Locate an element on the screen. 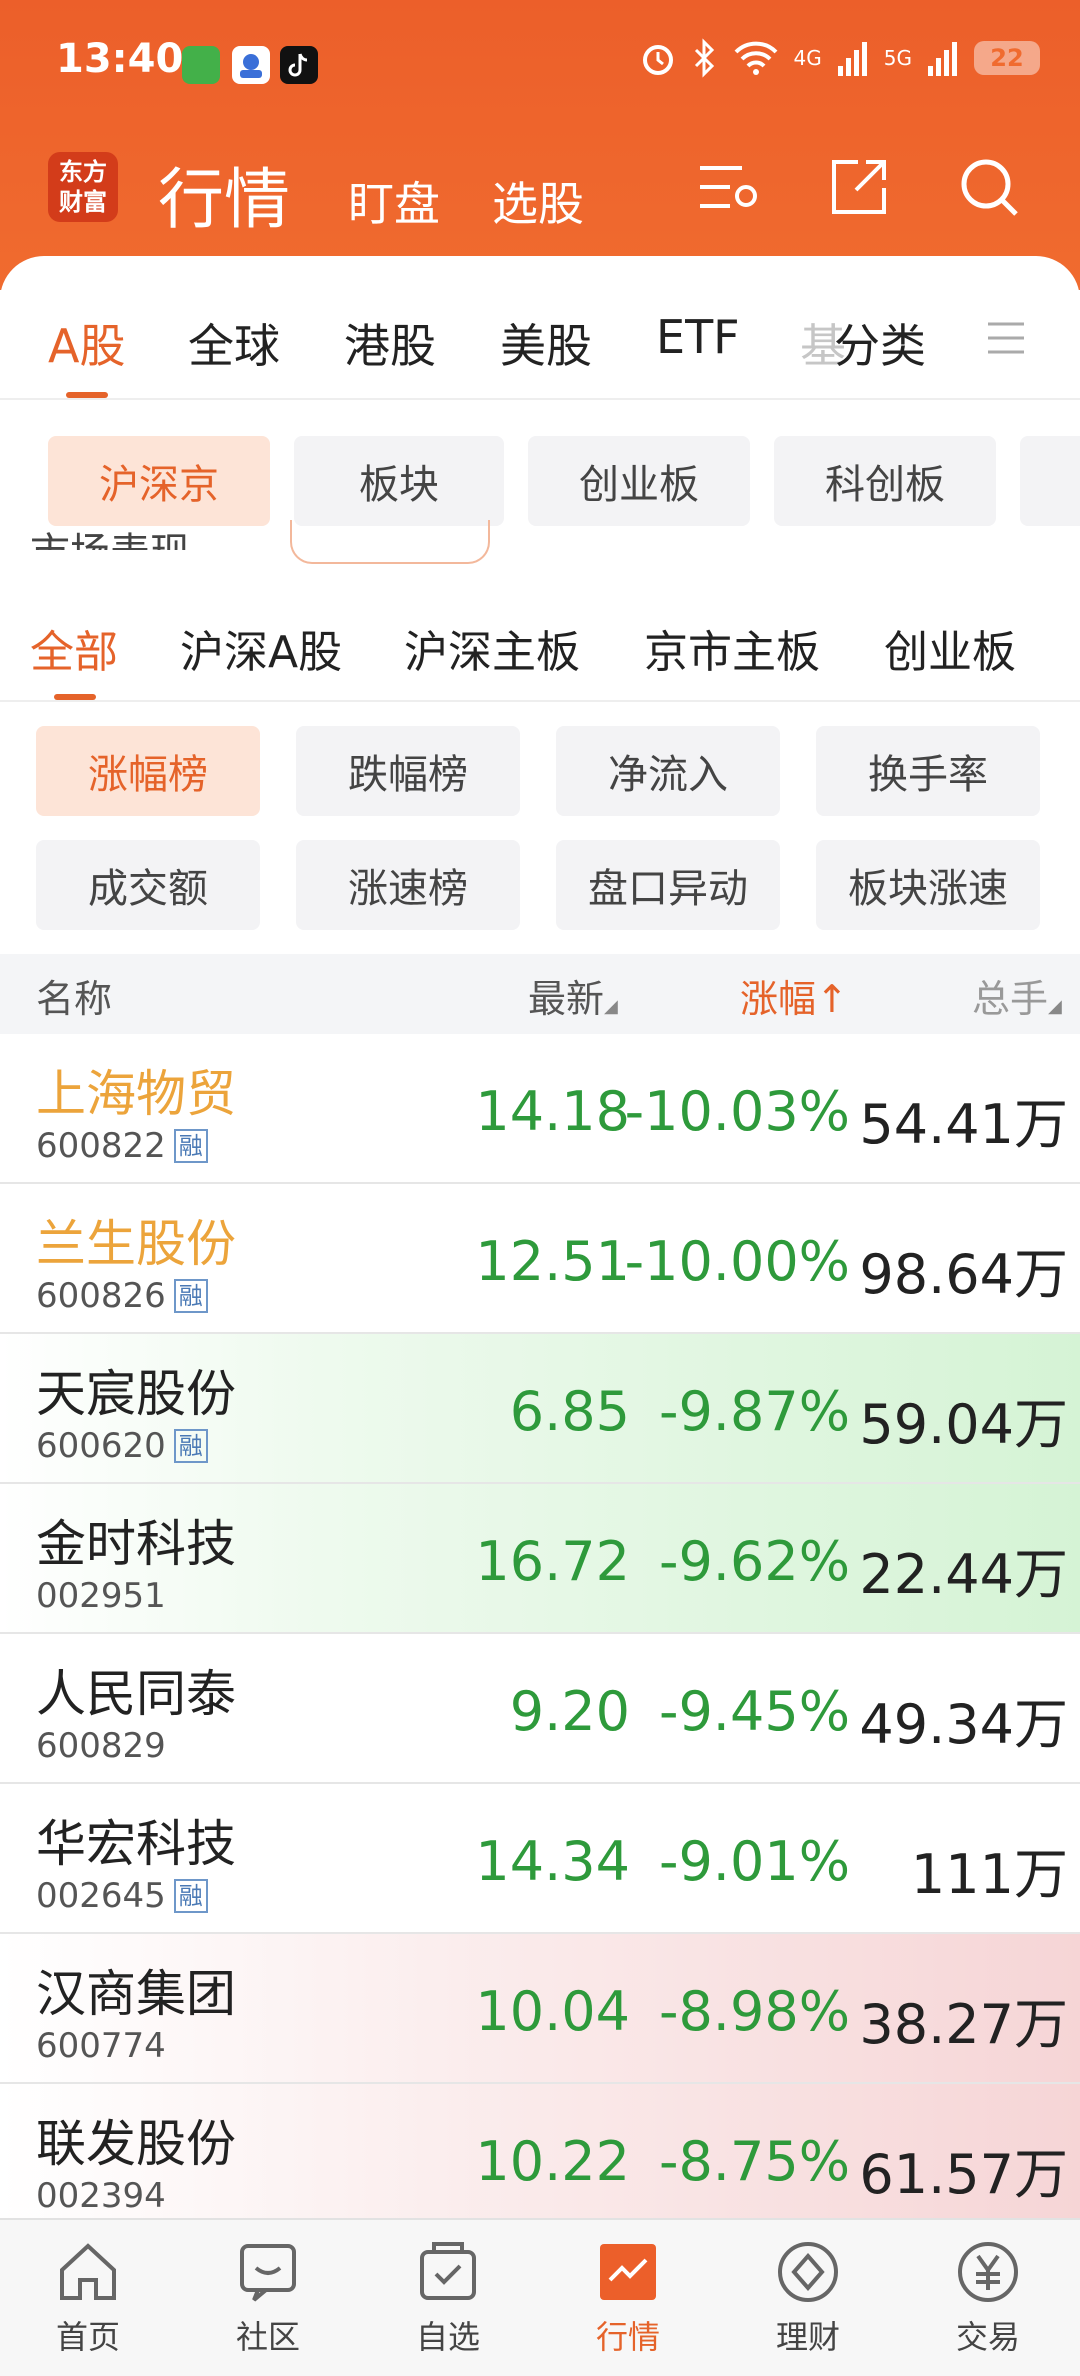 The image size is (1080, 2376). subtab-bj-main-board: 京市主板 is located at coordinates (732, 648).